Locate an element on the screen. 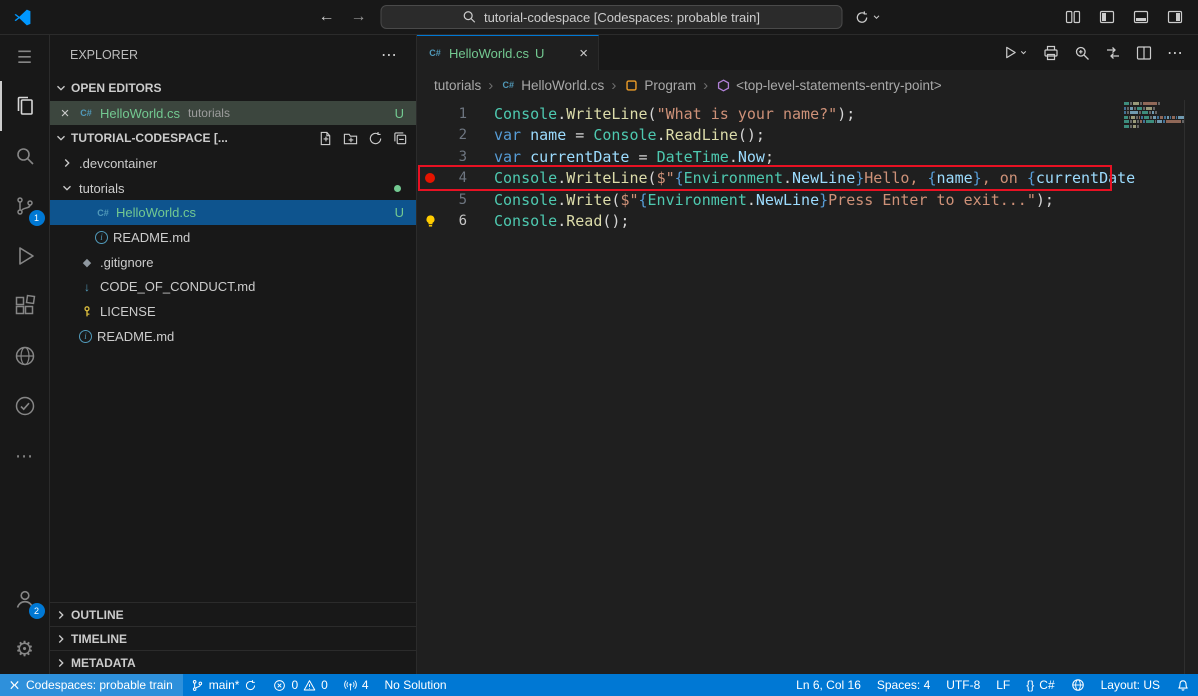 The width and height of the screenshot is (1198, 696). language-mode: {} C# is located at coordinates (1040, 685).